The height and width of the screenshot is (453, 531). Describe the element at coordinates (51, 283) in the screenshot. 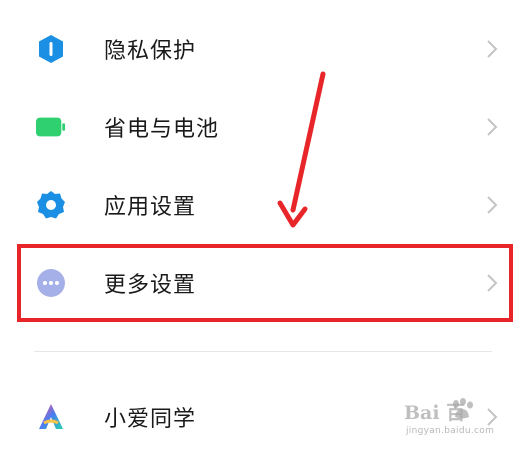

I see `more-dots-icon` at that location.